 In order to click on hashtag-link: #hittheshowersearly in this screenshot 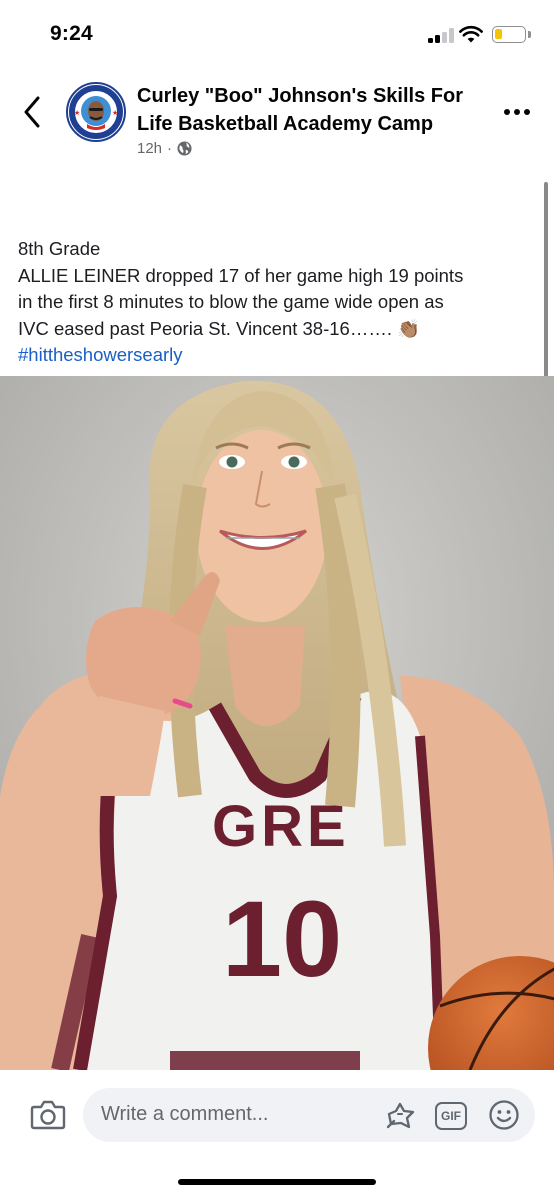, I will do `click(278, 355)`.